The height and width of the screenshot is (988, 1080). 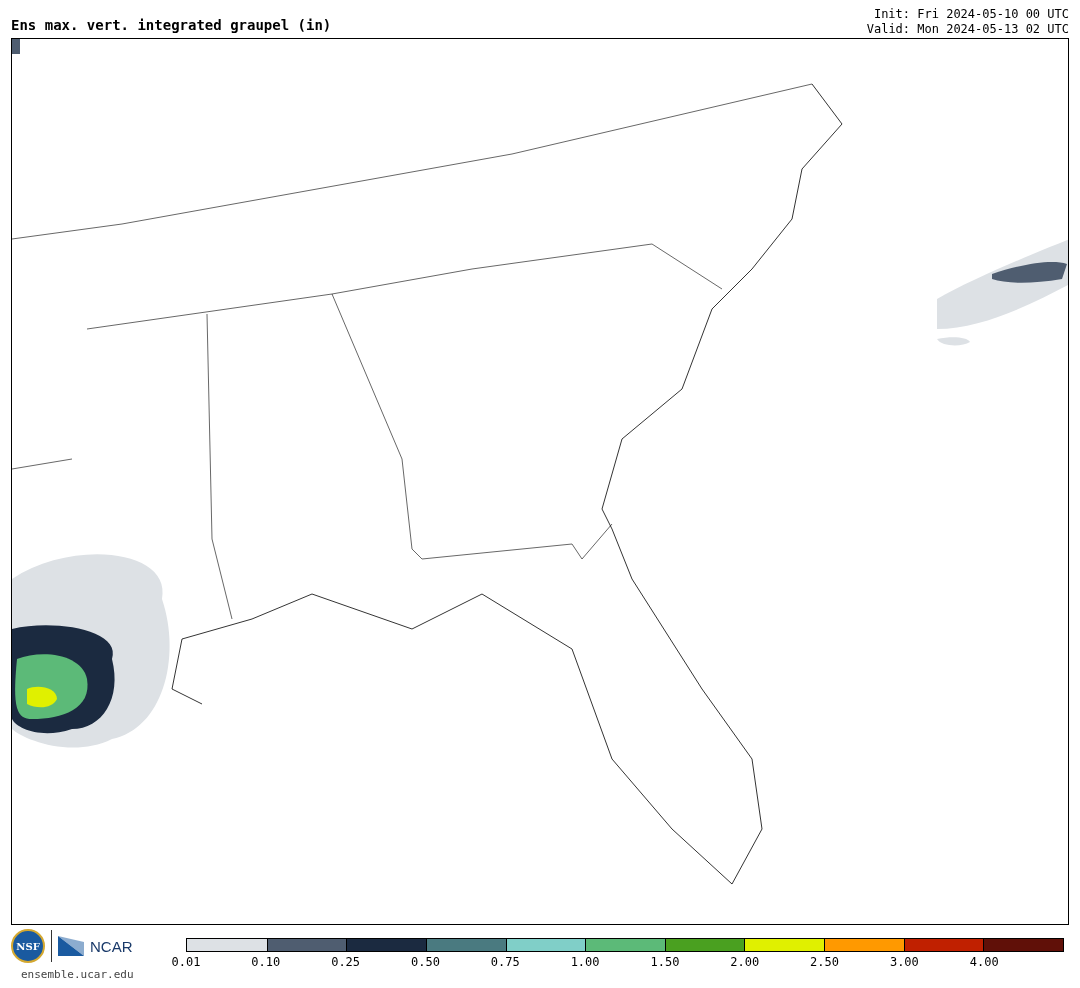 I want to click on legend-label: 0.25, so click(x=346, y=962).